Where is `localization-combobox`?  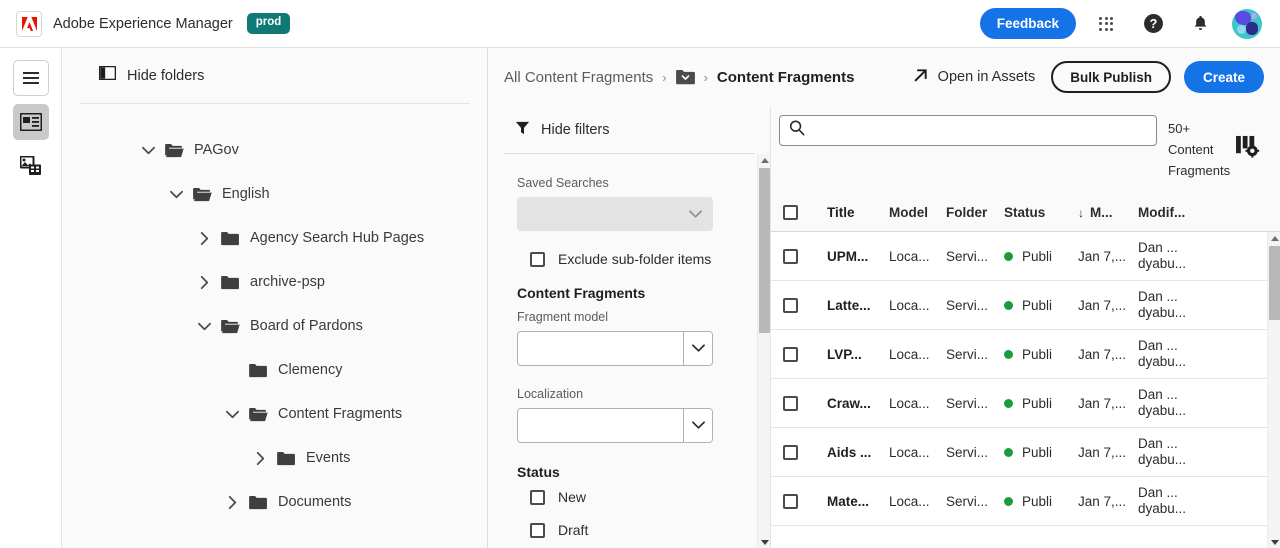 localization-combobox is located at coordinates (615, 425).